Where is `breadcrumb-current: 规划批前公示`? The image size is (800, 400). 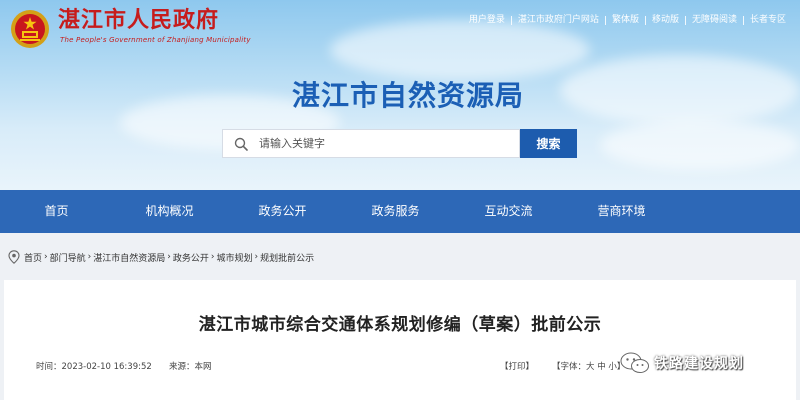 breadcrumb-current: 规划批前公示 is located at coordinates (287, 257).